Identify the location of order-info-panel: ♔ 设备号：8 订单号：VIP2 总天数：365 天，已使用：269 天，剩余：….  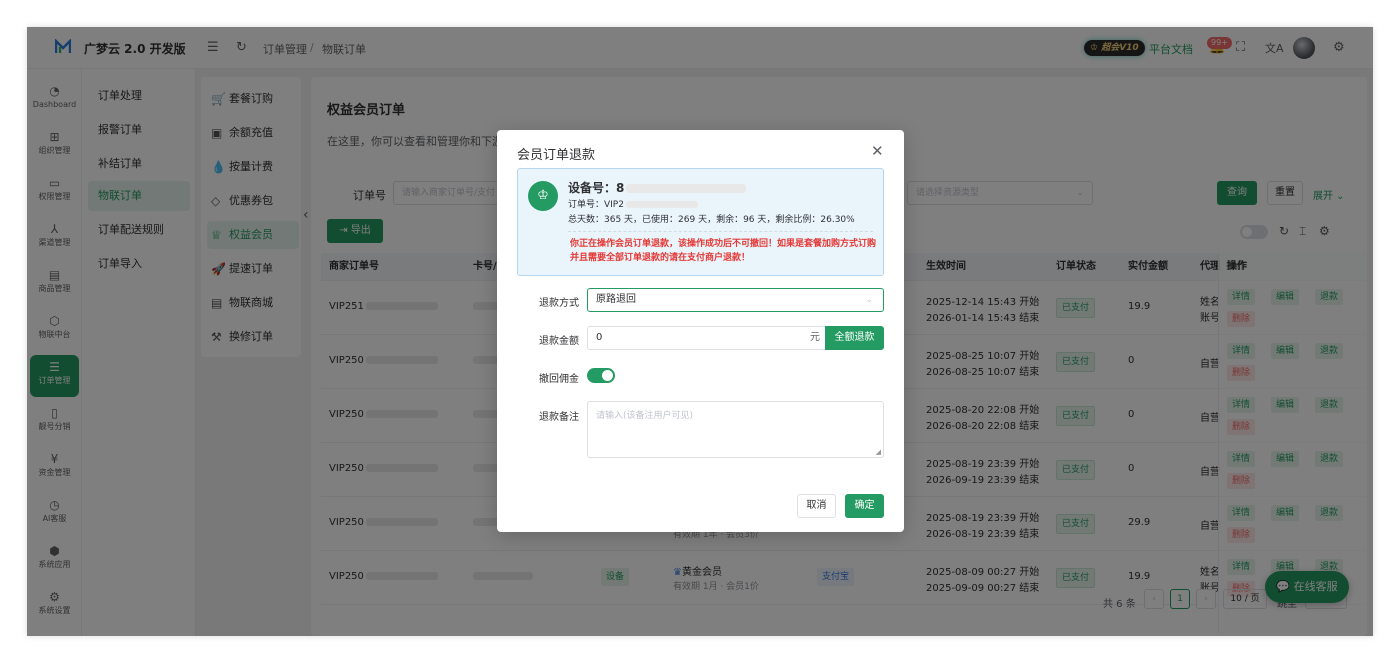
(700, 222).